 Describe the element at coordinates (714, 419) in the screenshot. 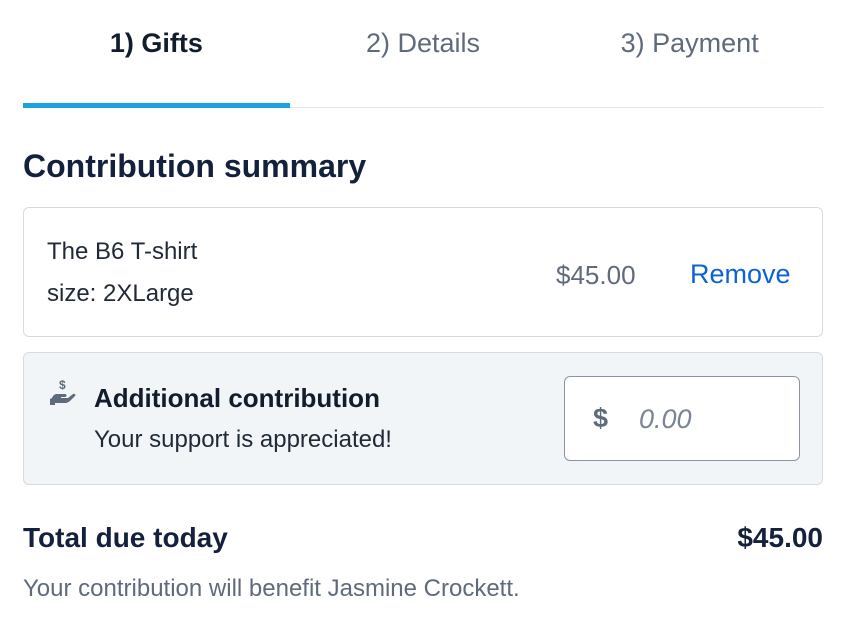

I see `contribution-amount-input` at that location.